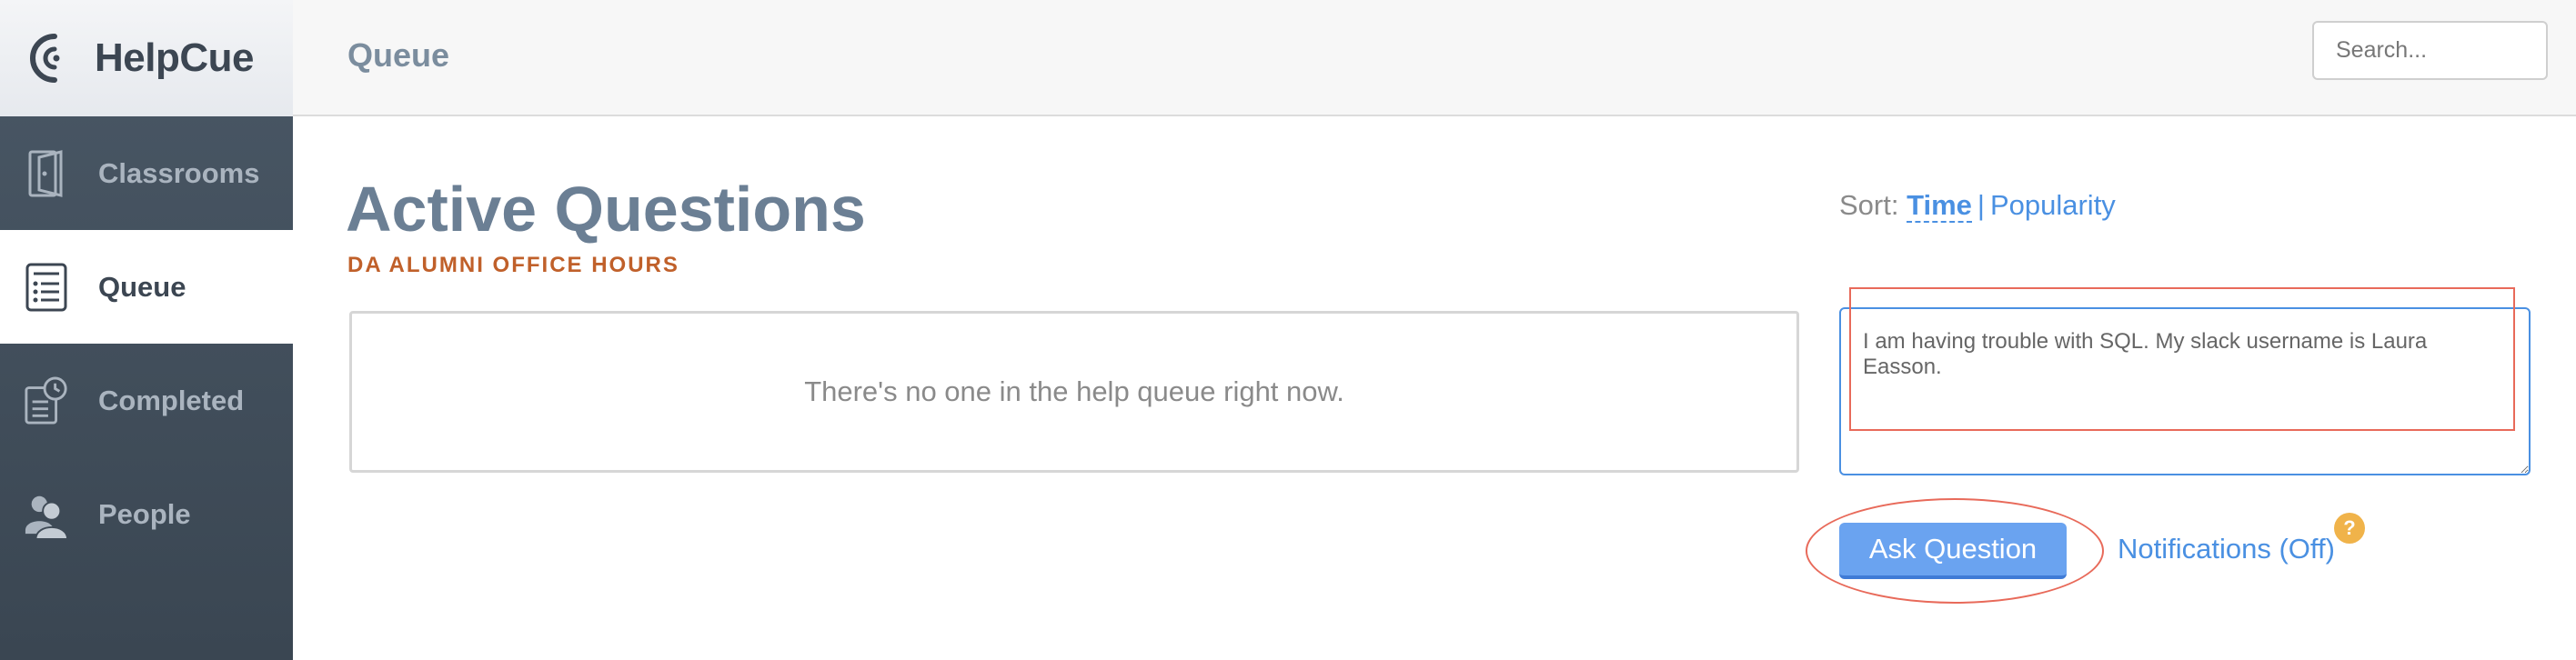 The width and height of the screenshot is (2576, 660). I want to click on sidebar-item-completed: Completed, so click(146, 400).